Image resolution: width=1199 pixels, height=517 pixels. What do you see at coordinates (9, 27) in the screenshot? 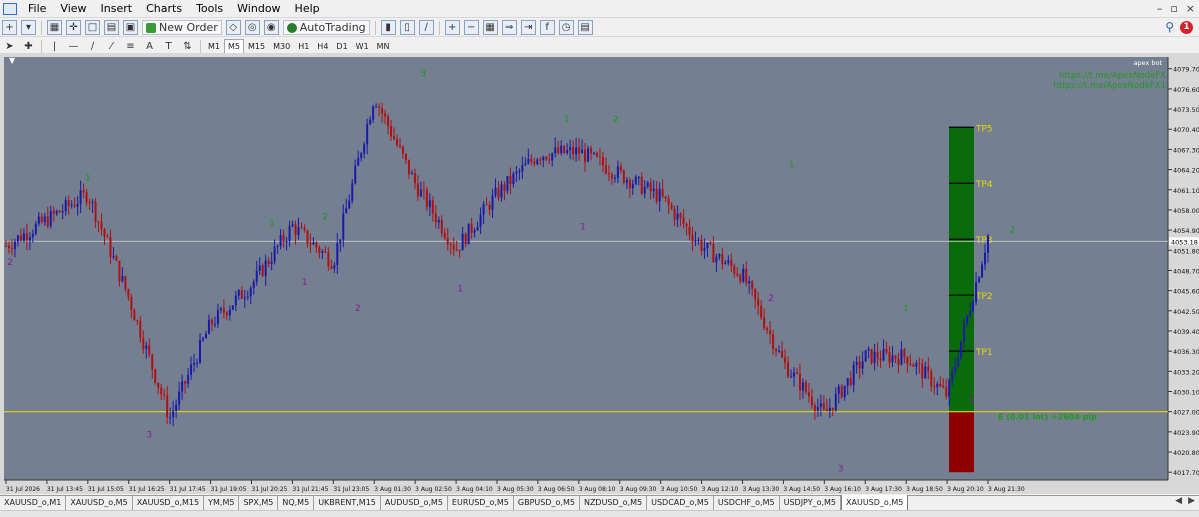
I see `new-chart-icon: +` at bounding box center [9, 27].